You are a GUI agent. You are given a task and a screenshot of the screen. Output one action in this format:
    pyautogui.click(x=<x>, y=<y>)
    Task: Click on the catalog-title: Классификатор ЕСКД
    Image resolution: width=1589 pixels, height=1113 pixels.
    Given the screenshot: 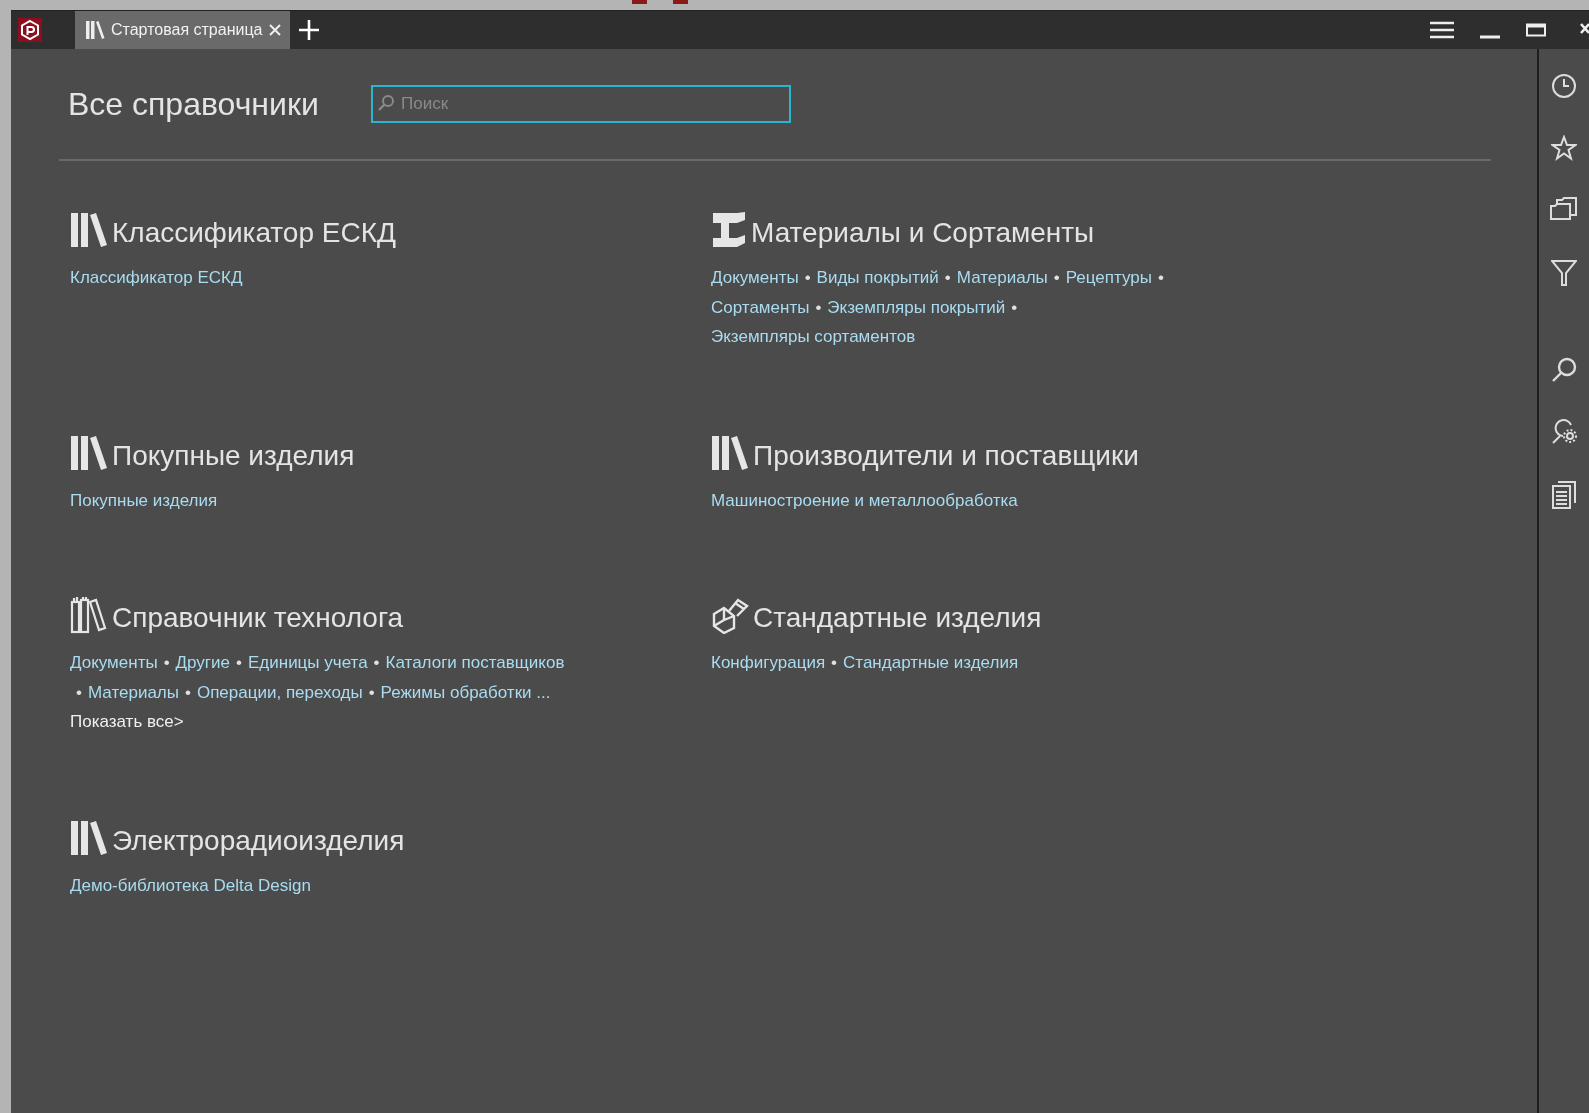 What is the action you would take?
    pyautogui.click(x=254, y=234)
    